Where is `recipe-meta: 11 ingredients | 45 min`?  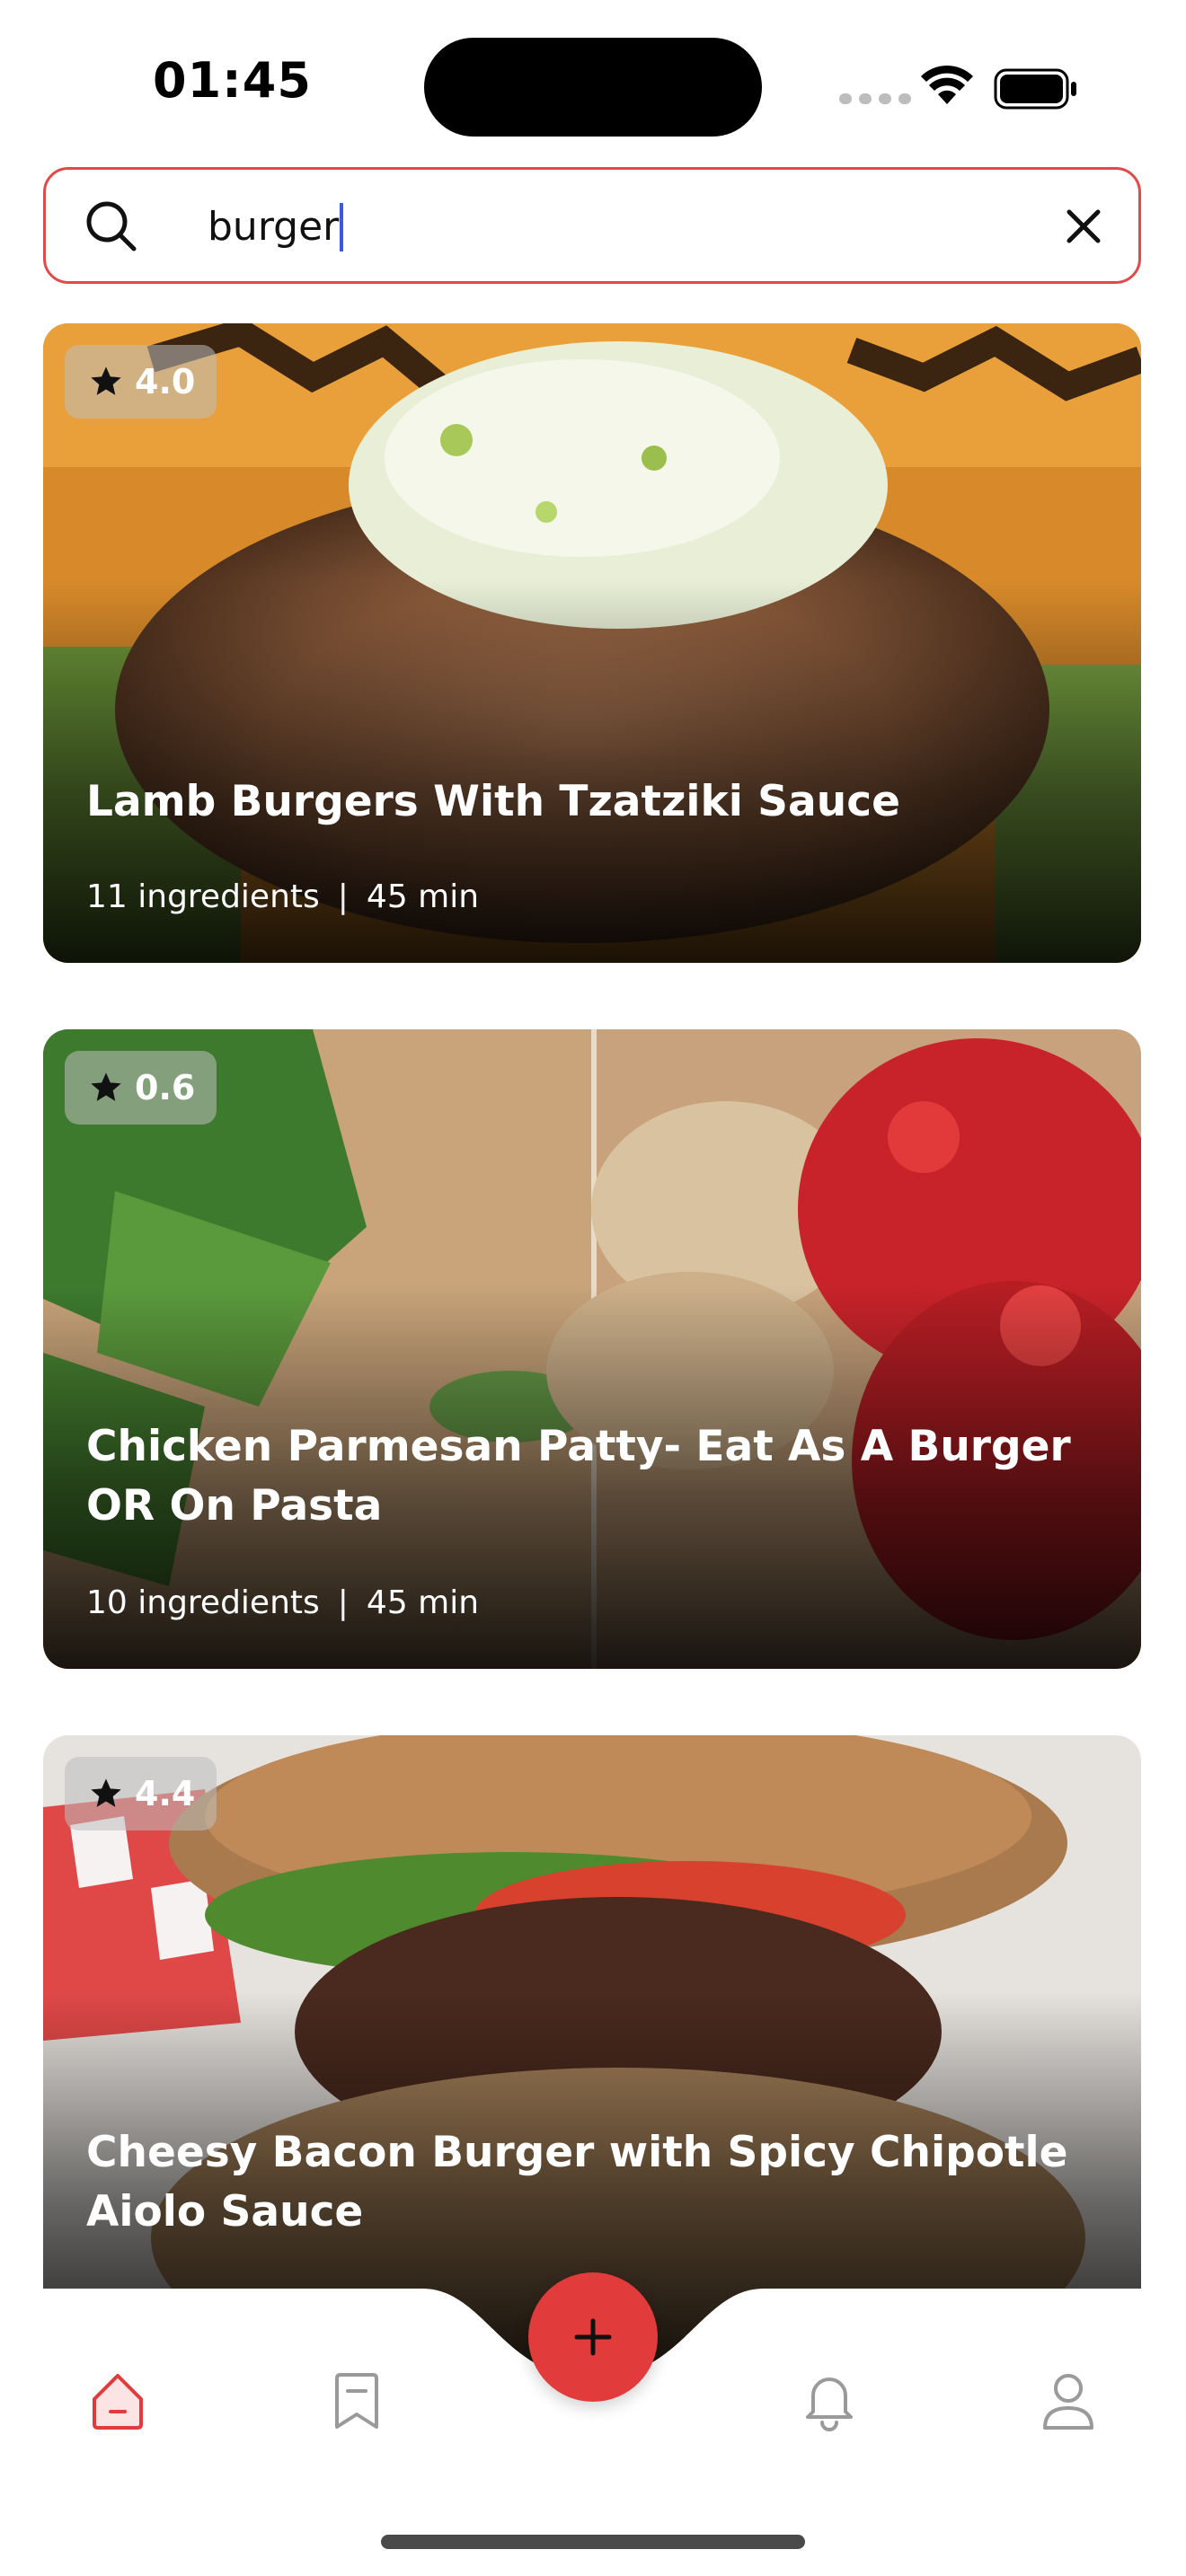
recipe-meta: 11 ingredients | 45 min is located at coordinates (282, 896).